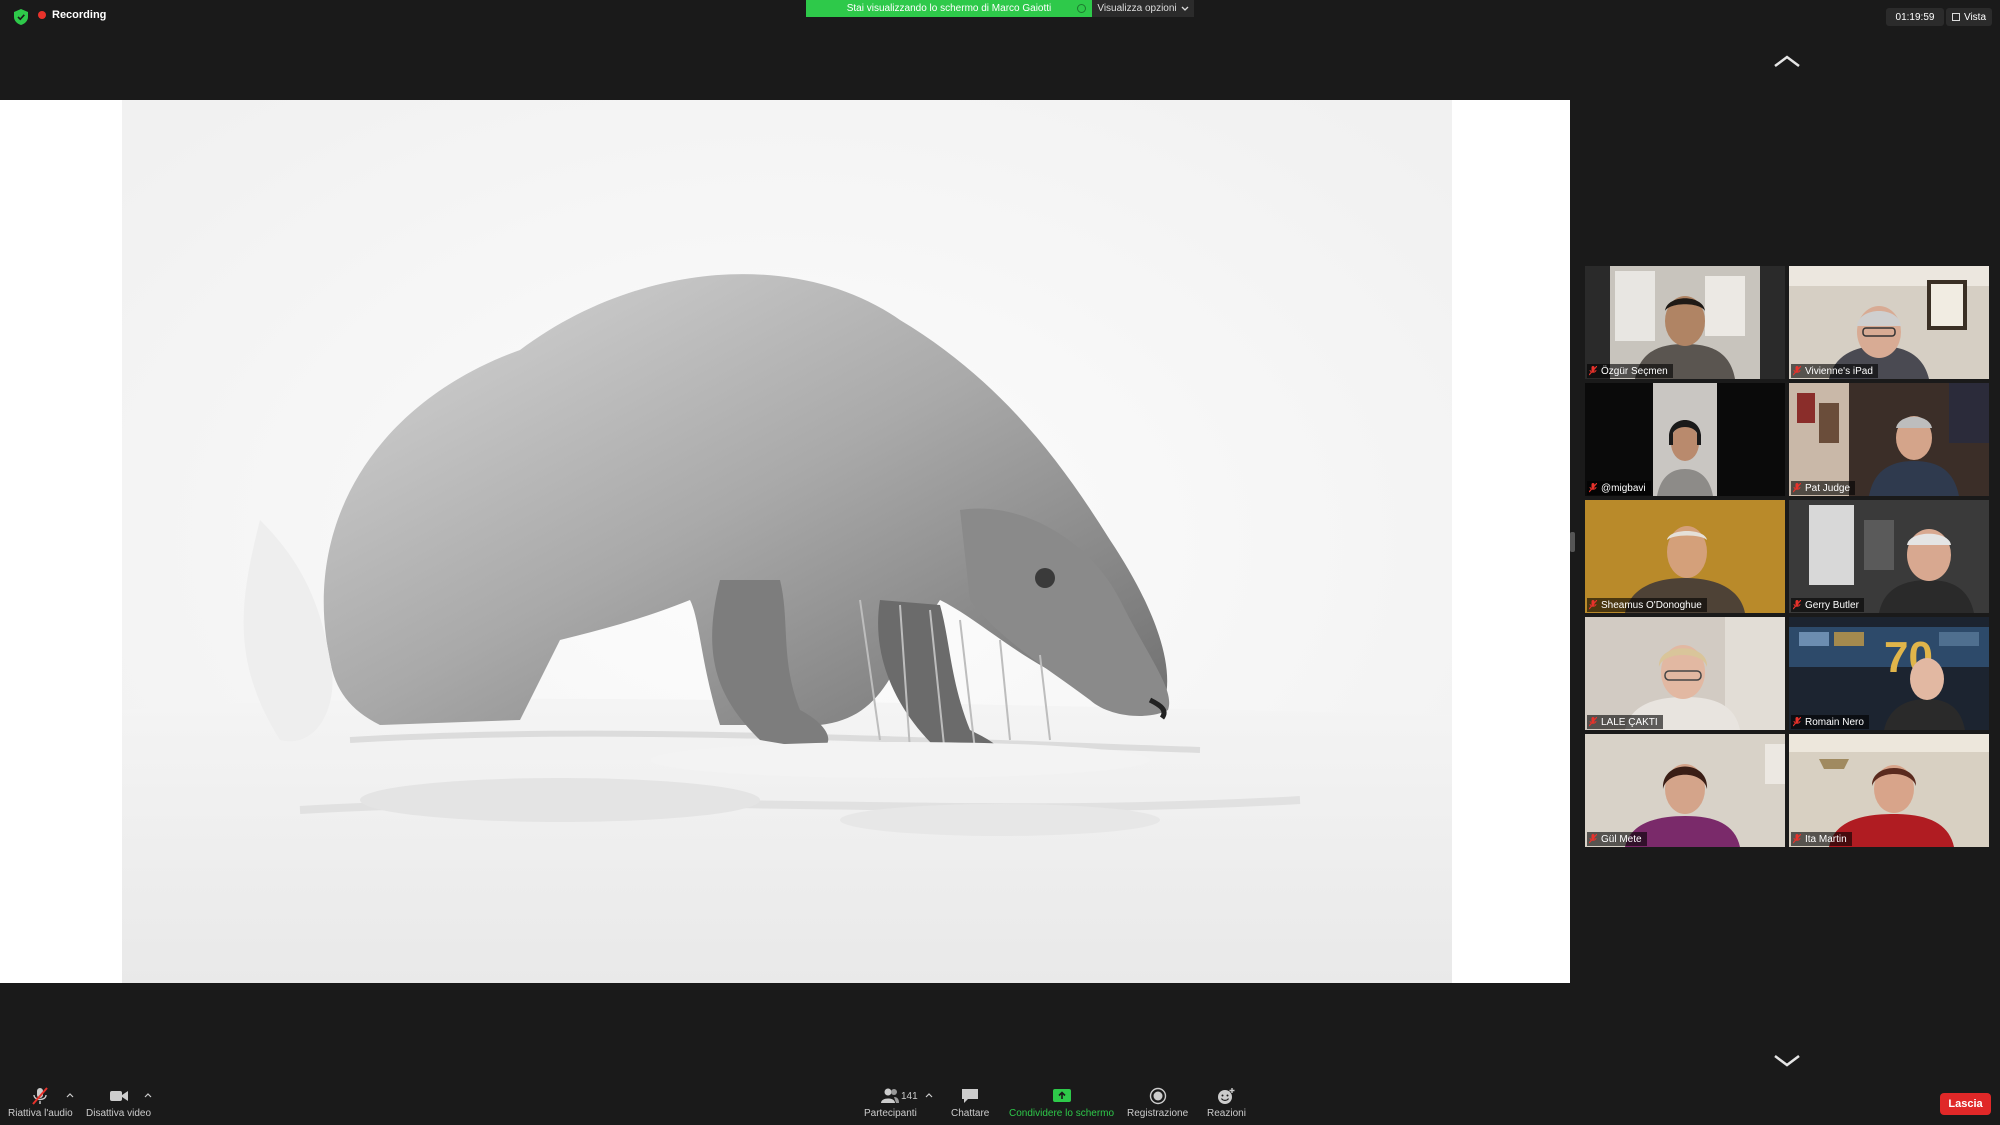  I want to click on participant-tile: Gül Mete, so click(1685, 790).